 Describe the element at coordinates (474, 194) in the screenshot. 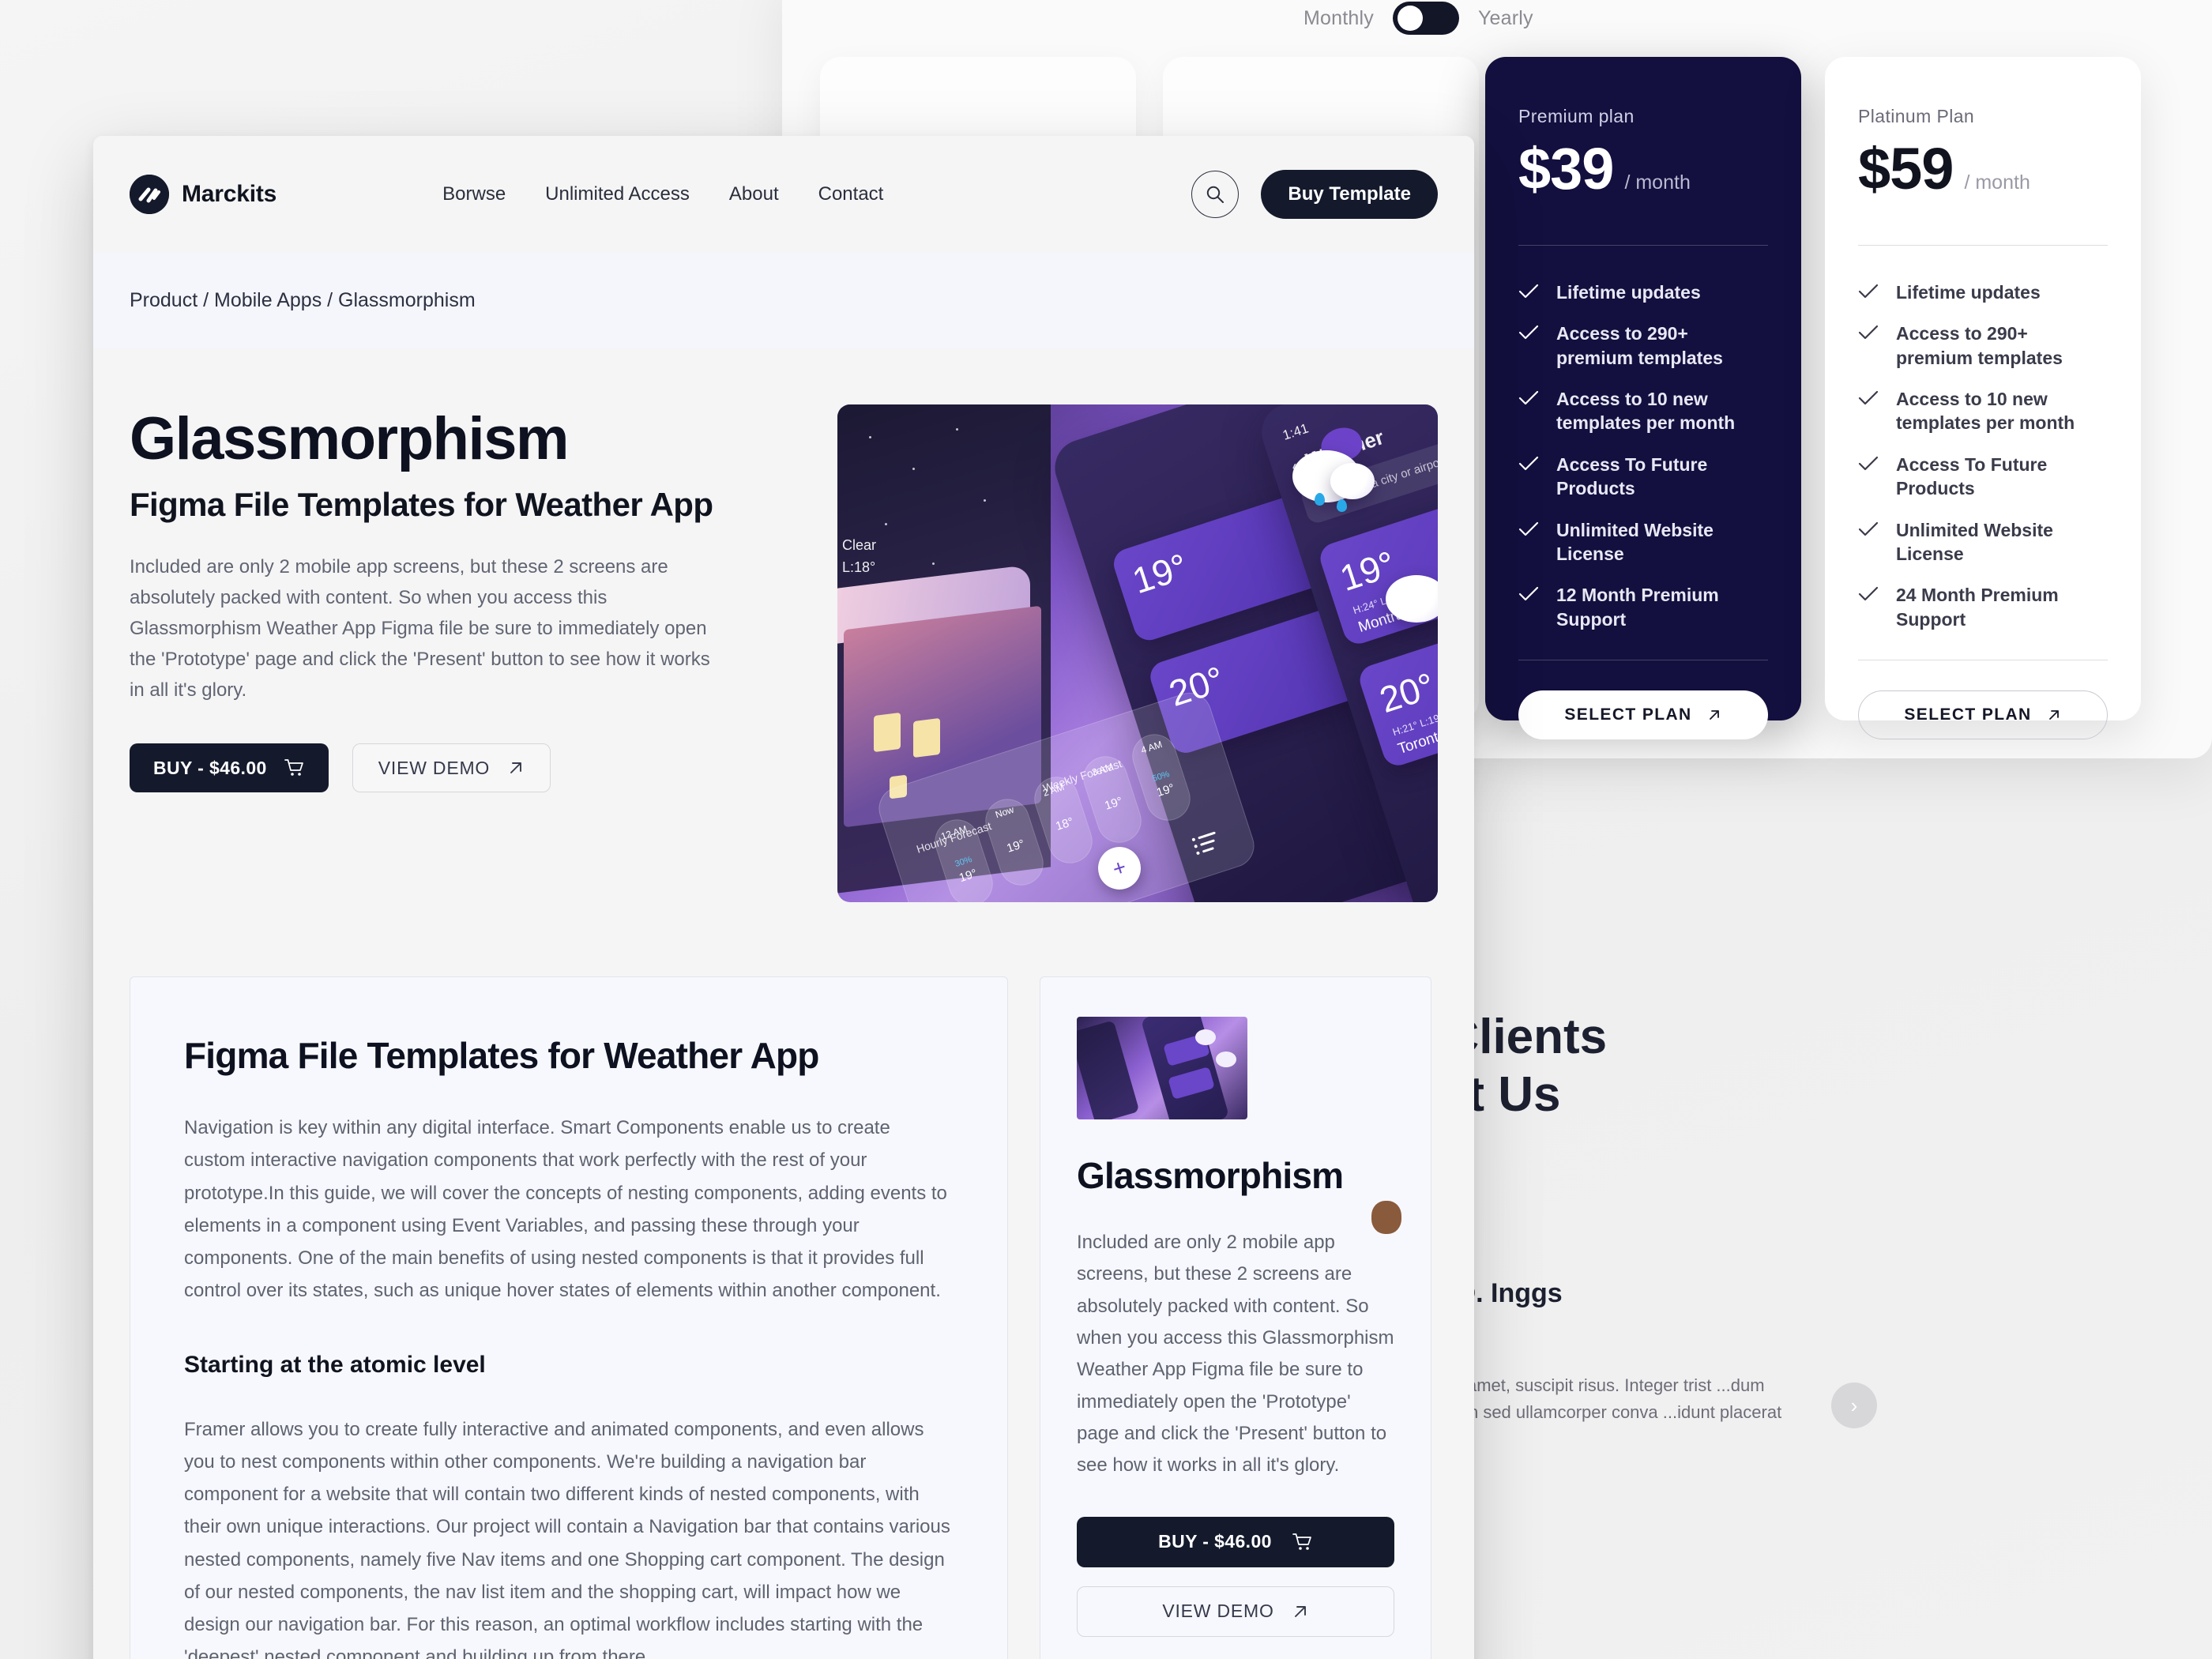

I see `nav-link-browse: Borwse` at that location.